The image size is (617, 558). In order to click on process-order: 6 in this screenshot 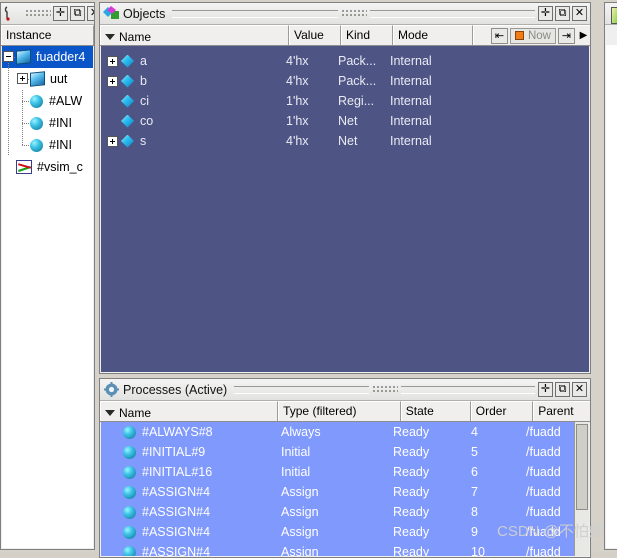, I will do `click(474, 472)`.